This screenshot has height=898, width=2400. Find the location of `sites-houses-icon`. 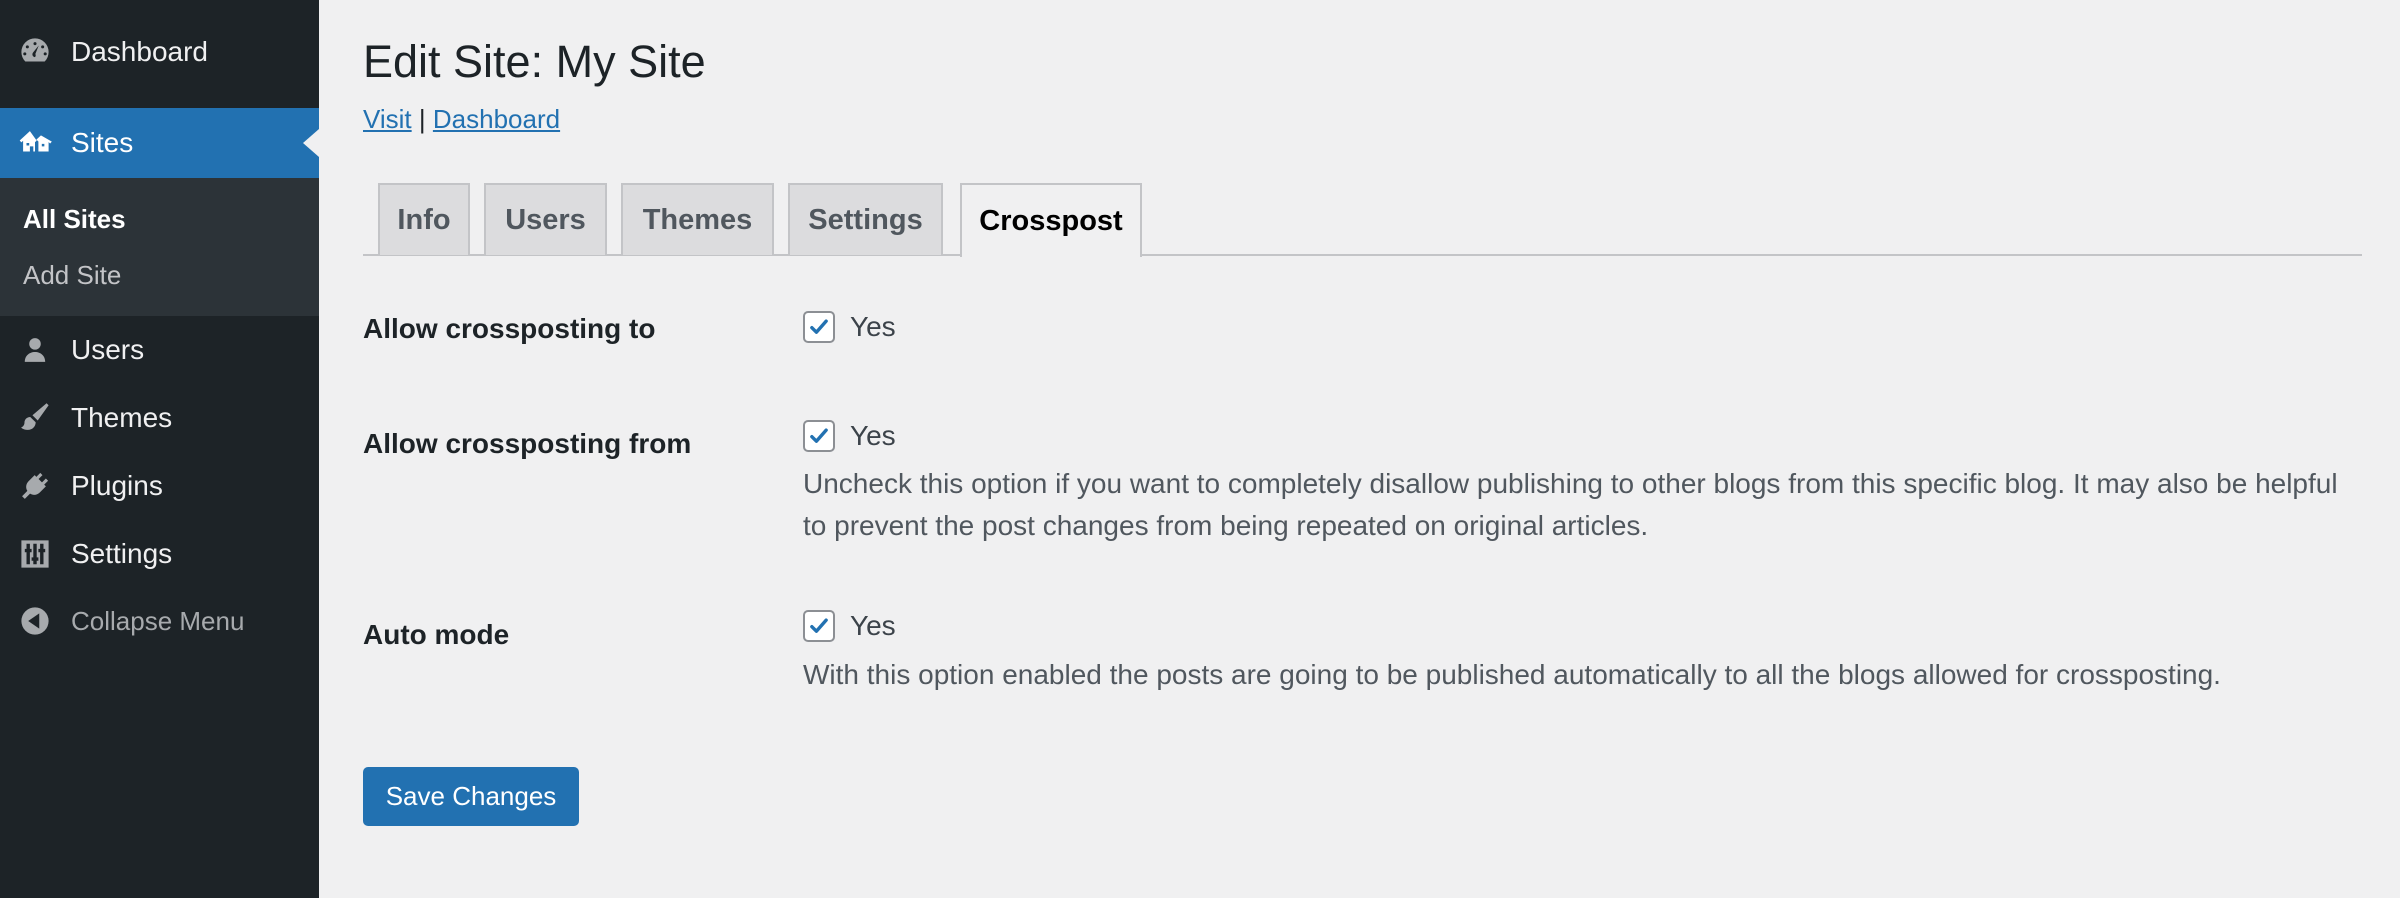

sites-houses-icon is located at coordinates (35, 143).